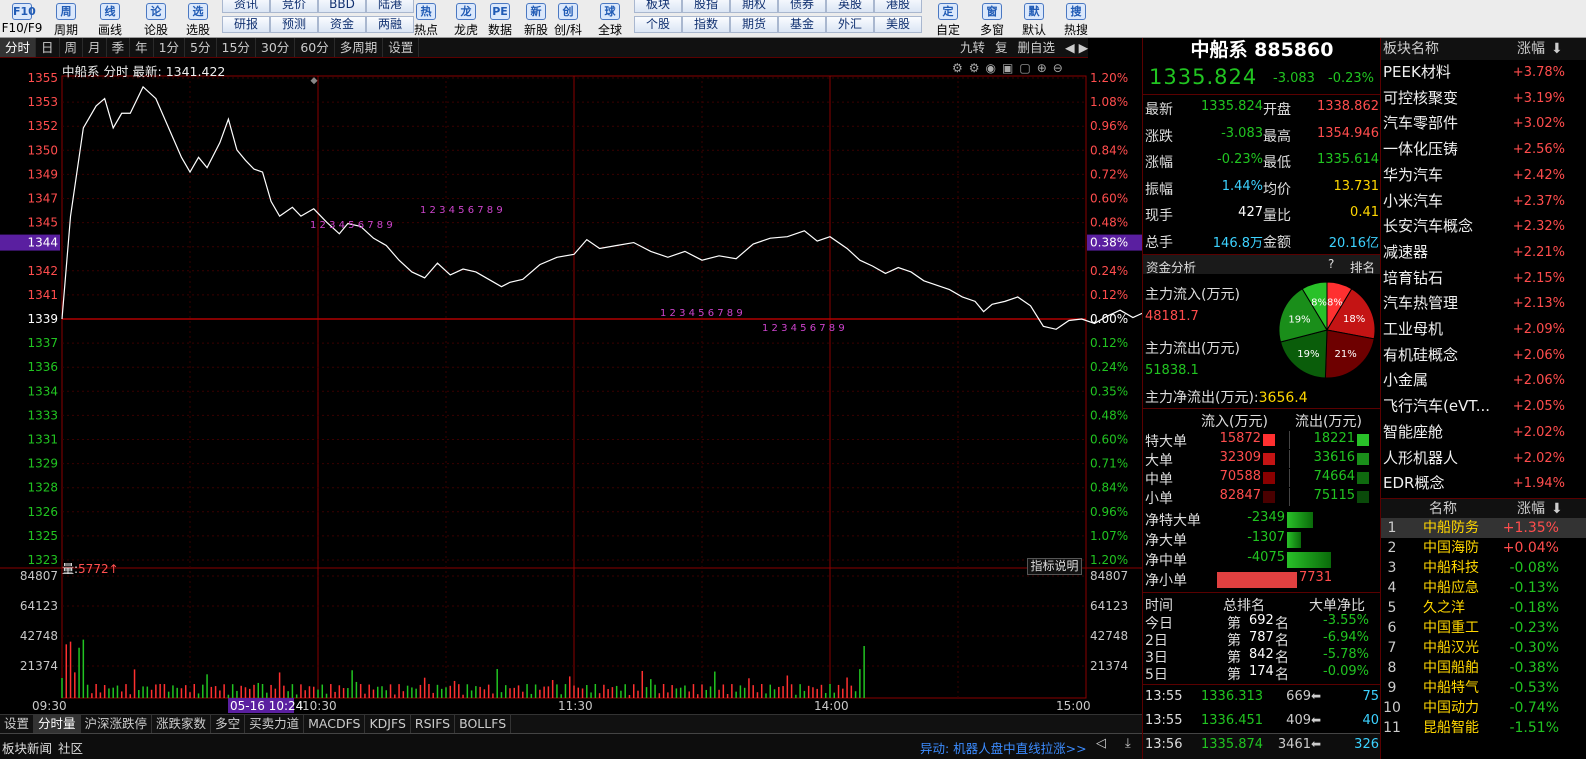  I want to click on period-tab-6: 1分, so click(170, 47).